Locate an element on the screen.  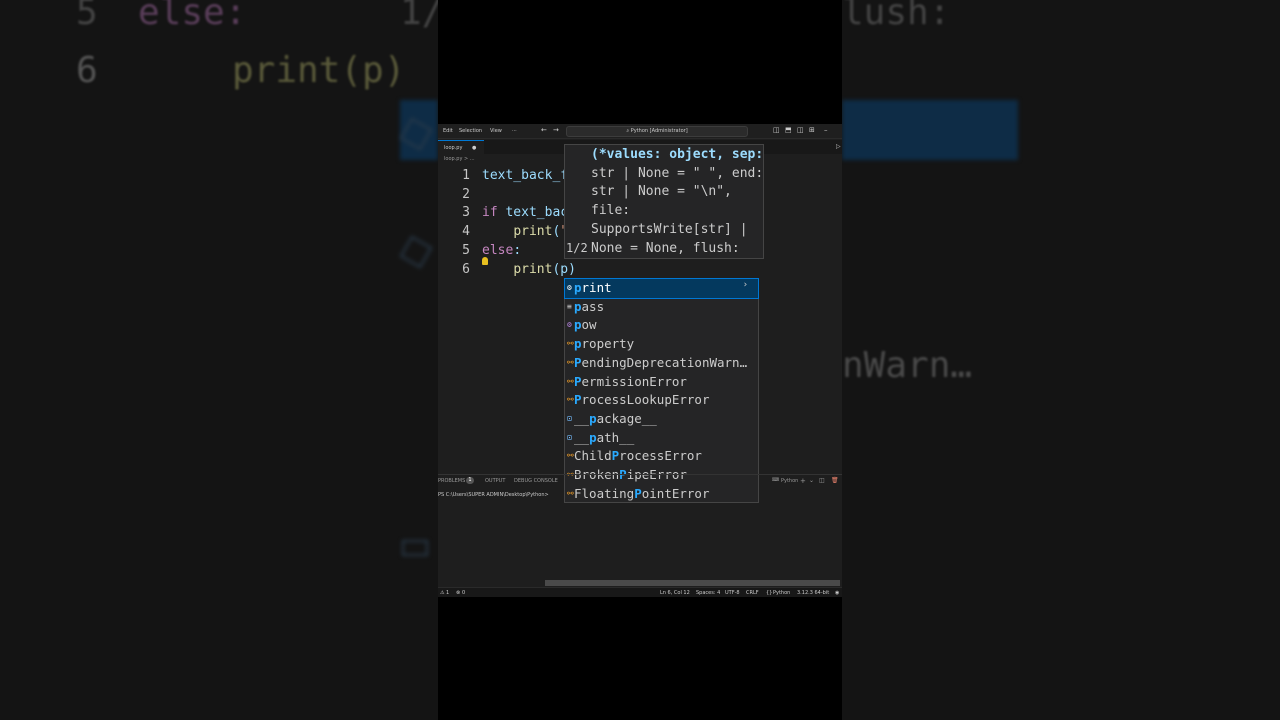
warning-icon: ⊗ is located at coordinates (458, 593).